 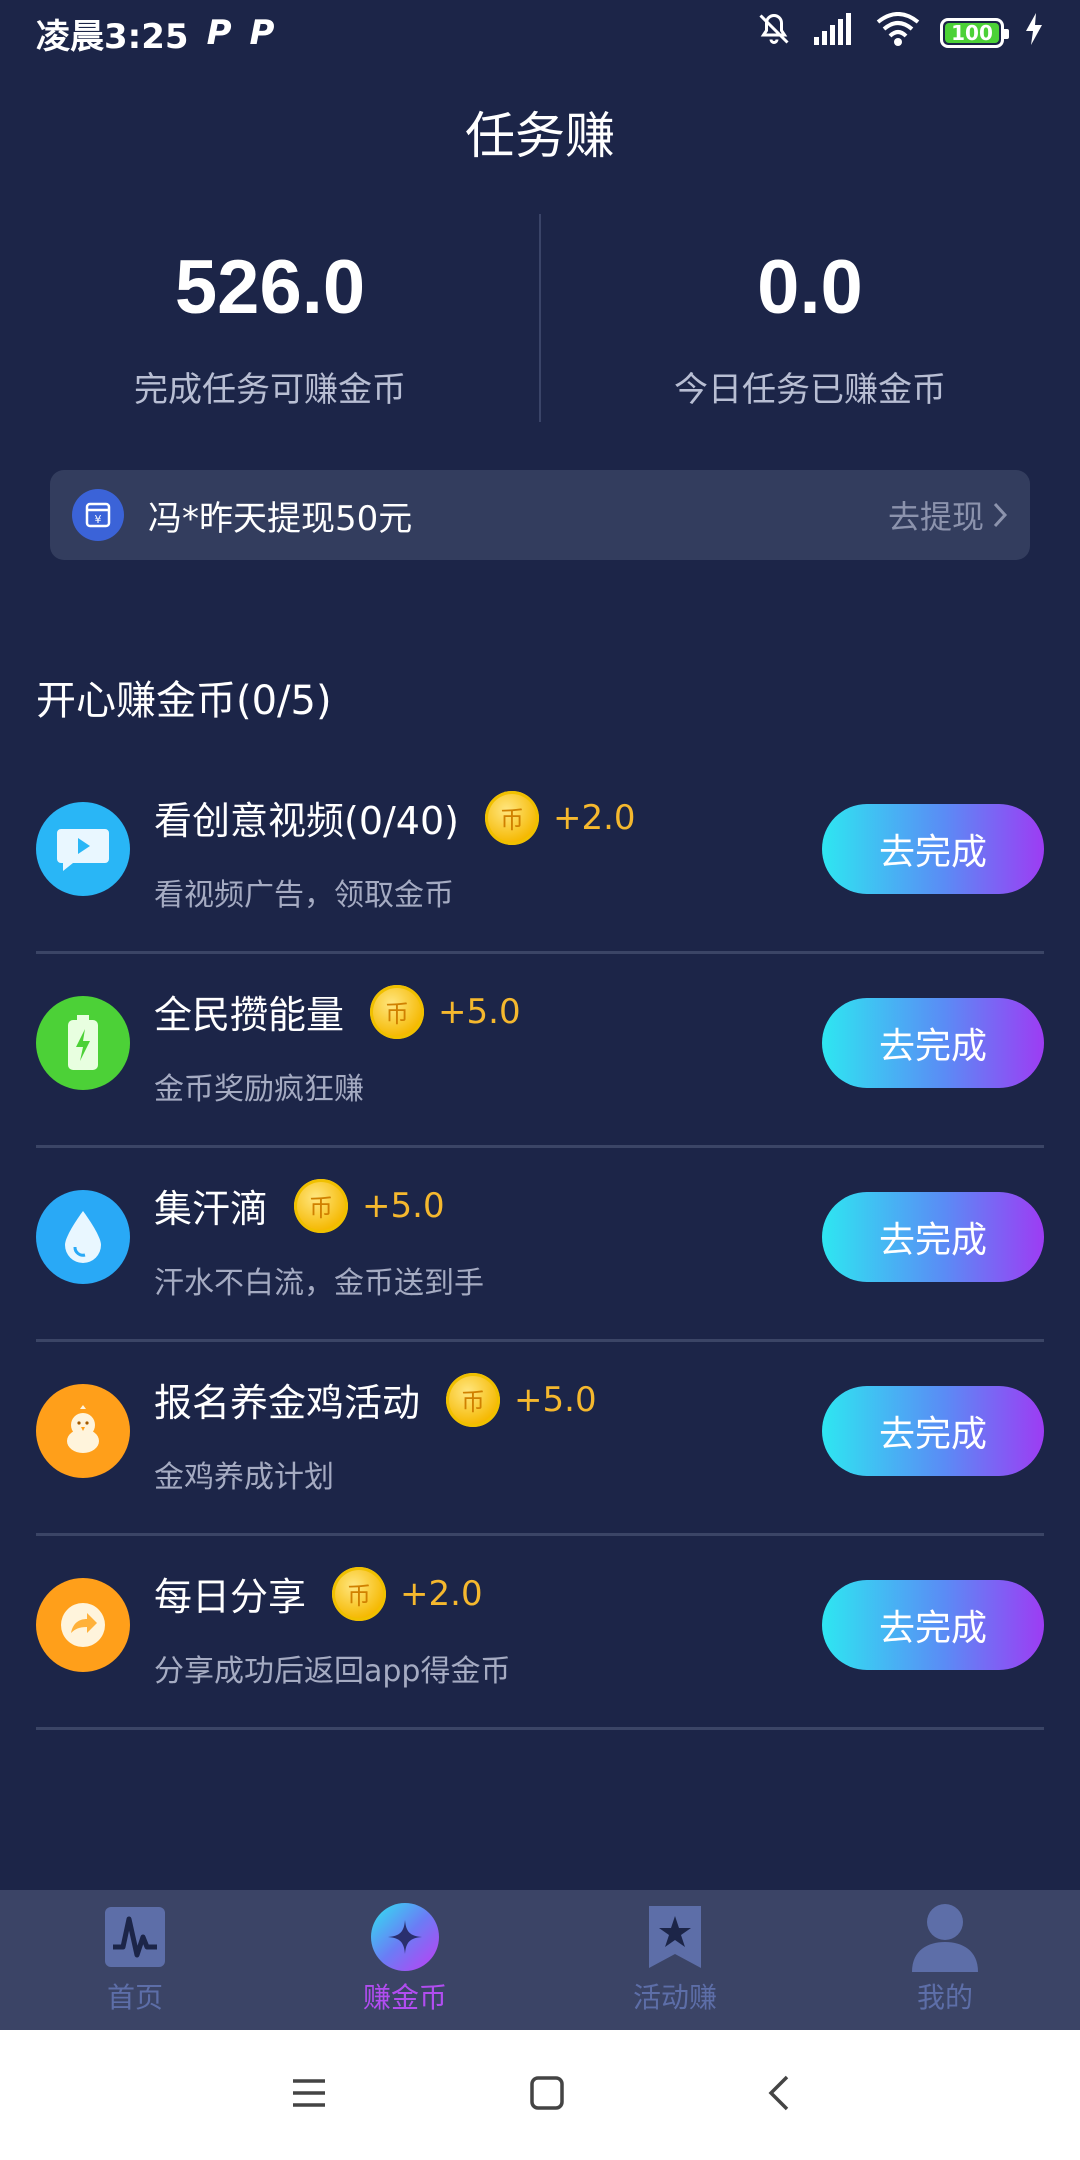 What do you see at coordinates (259, 1089) in the screenshot?
I see `task-desc: 金币奖励疯狂赚` at bounding box center [259, 1089].